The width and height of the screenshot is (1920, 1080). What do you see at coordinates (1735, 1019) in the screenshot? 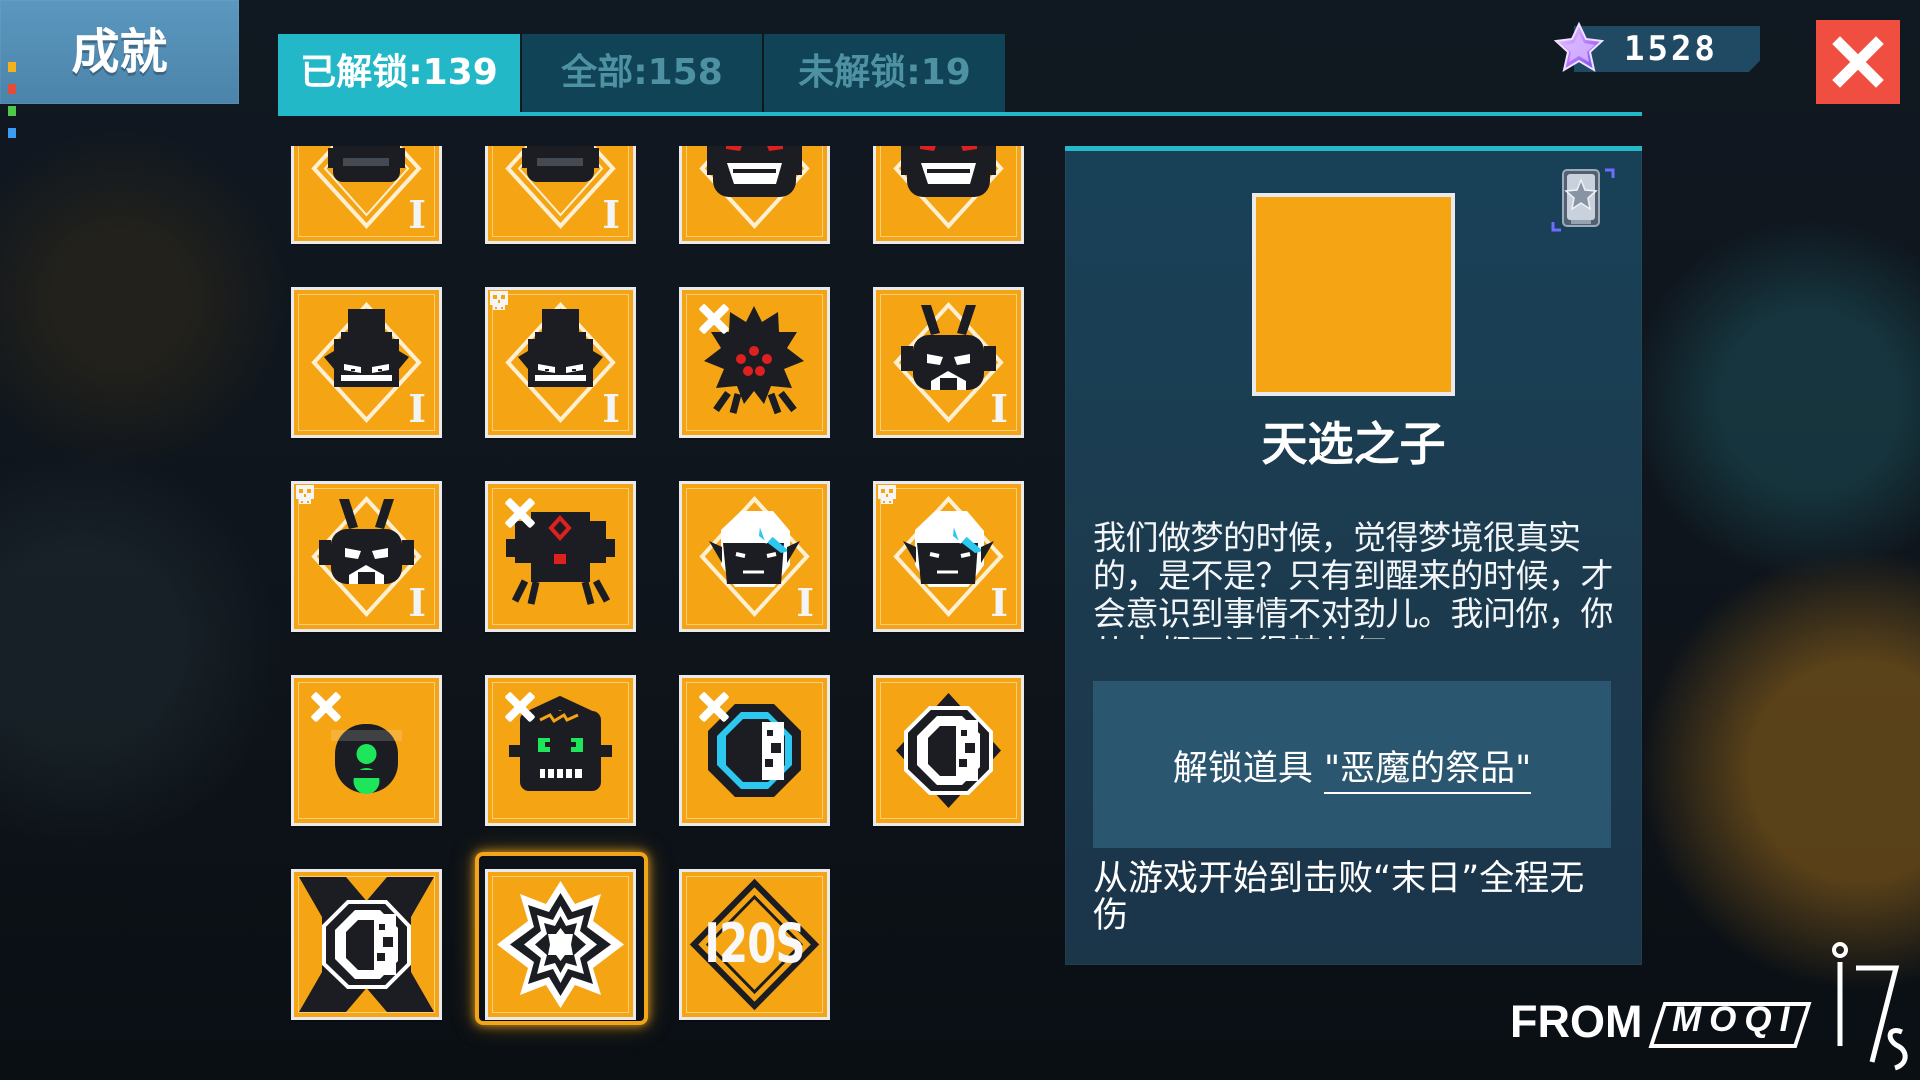
I see `watermark-brand: MOQI` at bounding box center [1735, 1019].